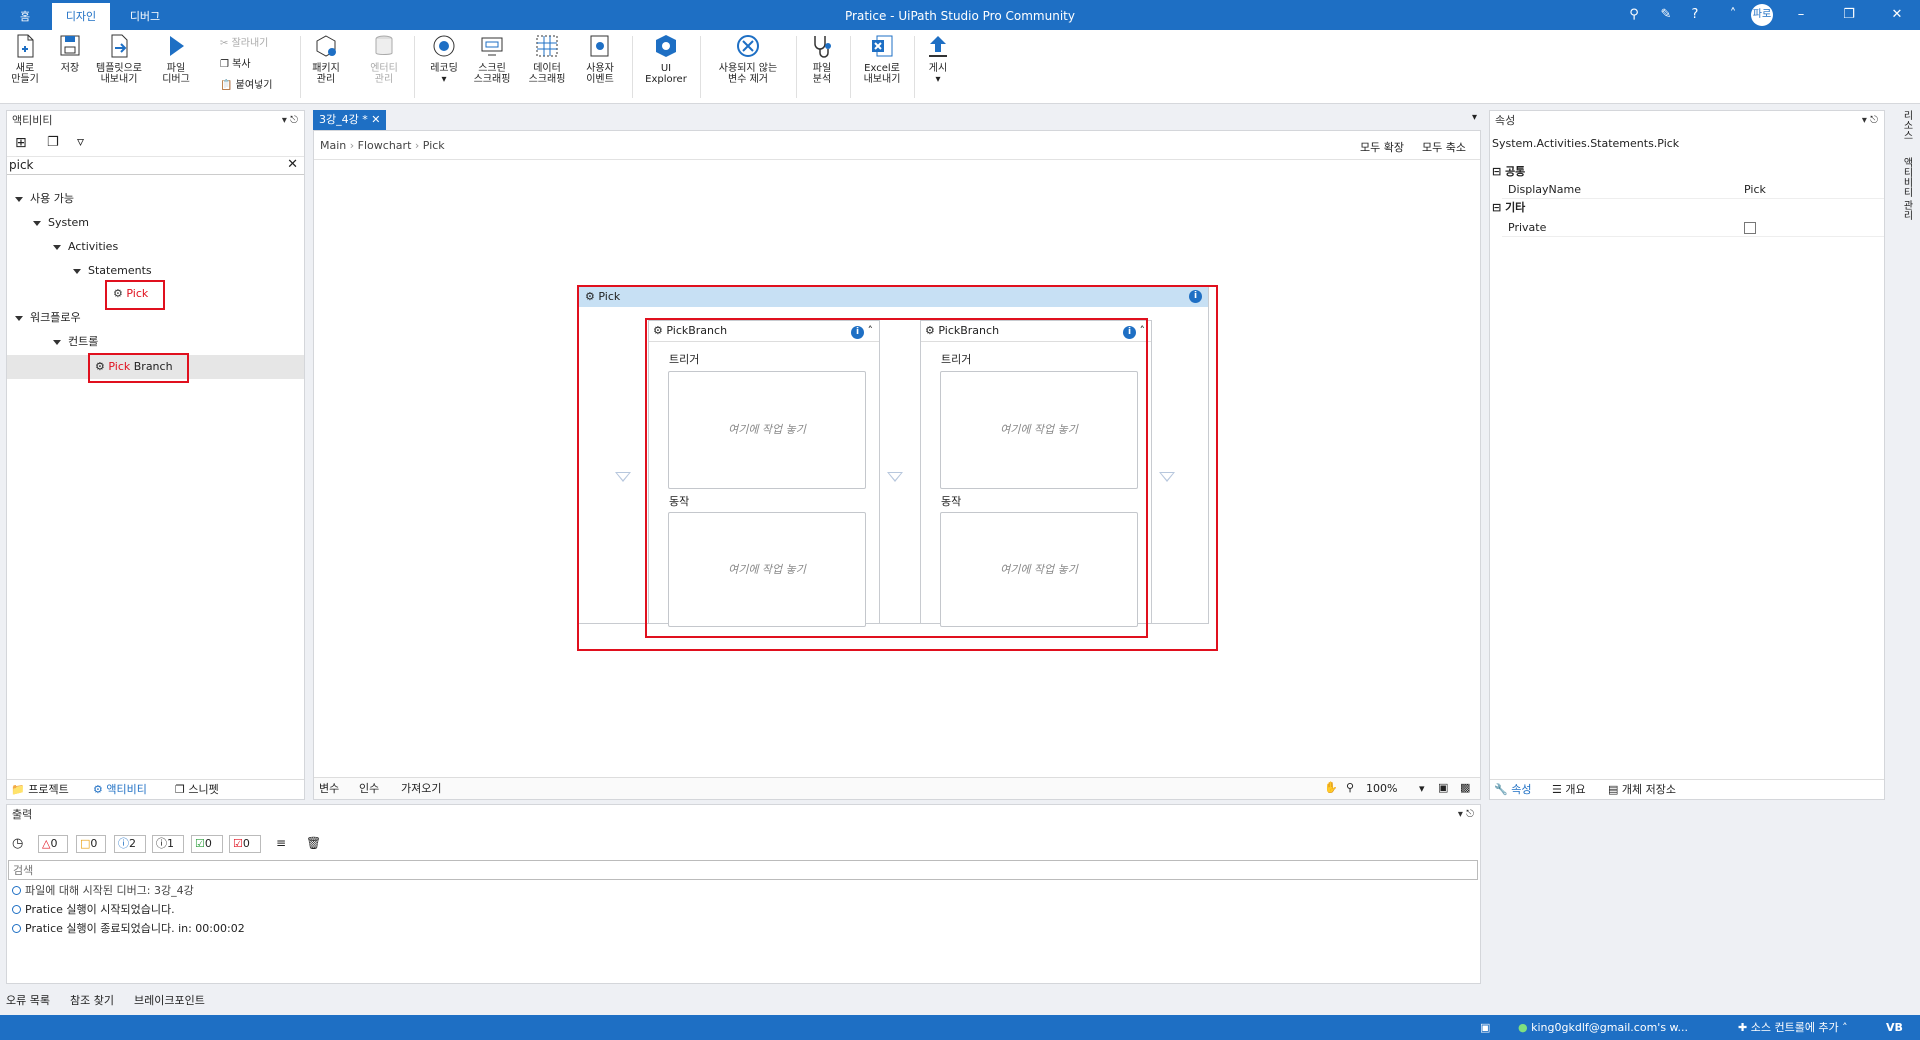 This screenshot has height=1040, width=1920. I want to click on minimize-icon: –, so click(1801, 15).